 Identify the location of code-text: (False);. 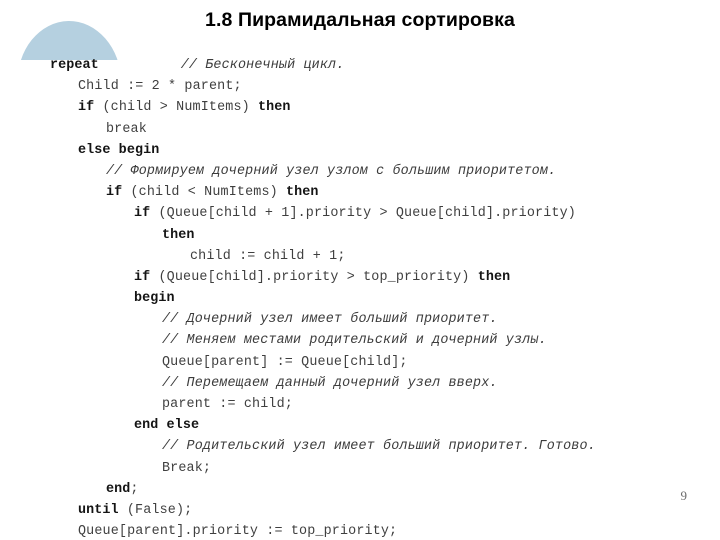
(155, 510).